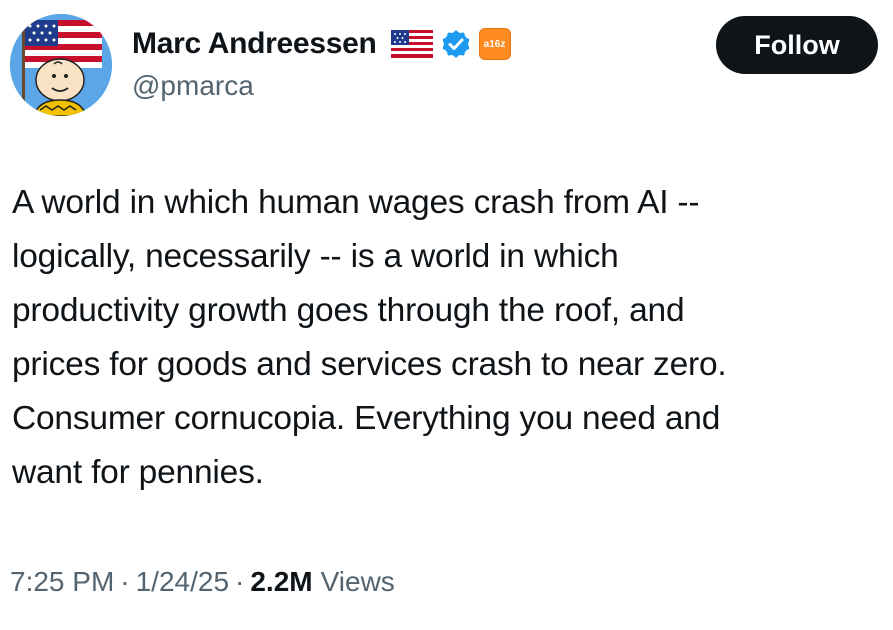 The width and height of the screenshot is (893, 630). Describe the element at coordinates (254, 44) in the screenshot. I see `author-display-name: Marc Andreessen` at that location.